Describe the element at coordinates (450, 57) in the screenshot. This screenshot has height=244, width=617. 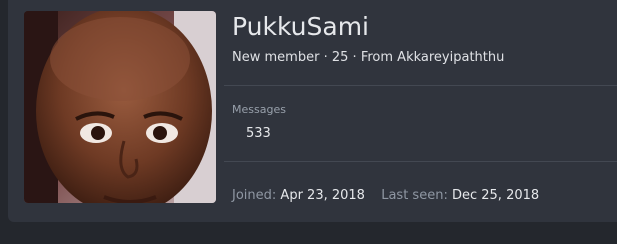
I see `member-location: Akkareyipaththu` at that location.